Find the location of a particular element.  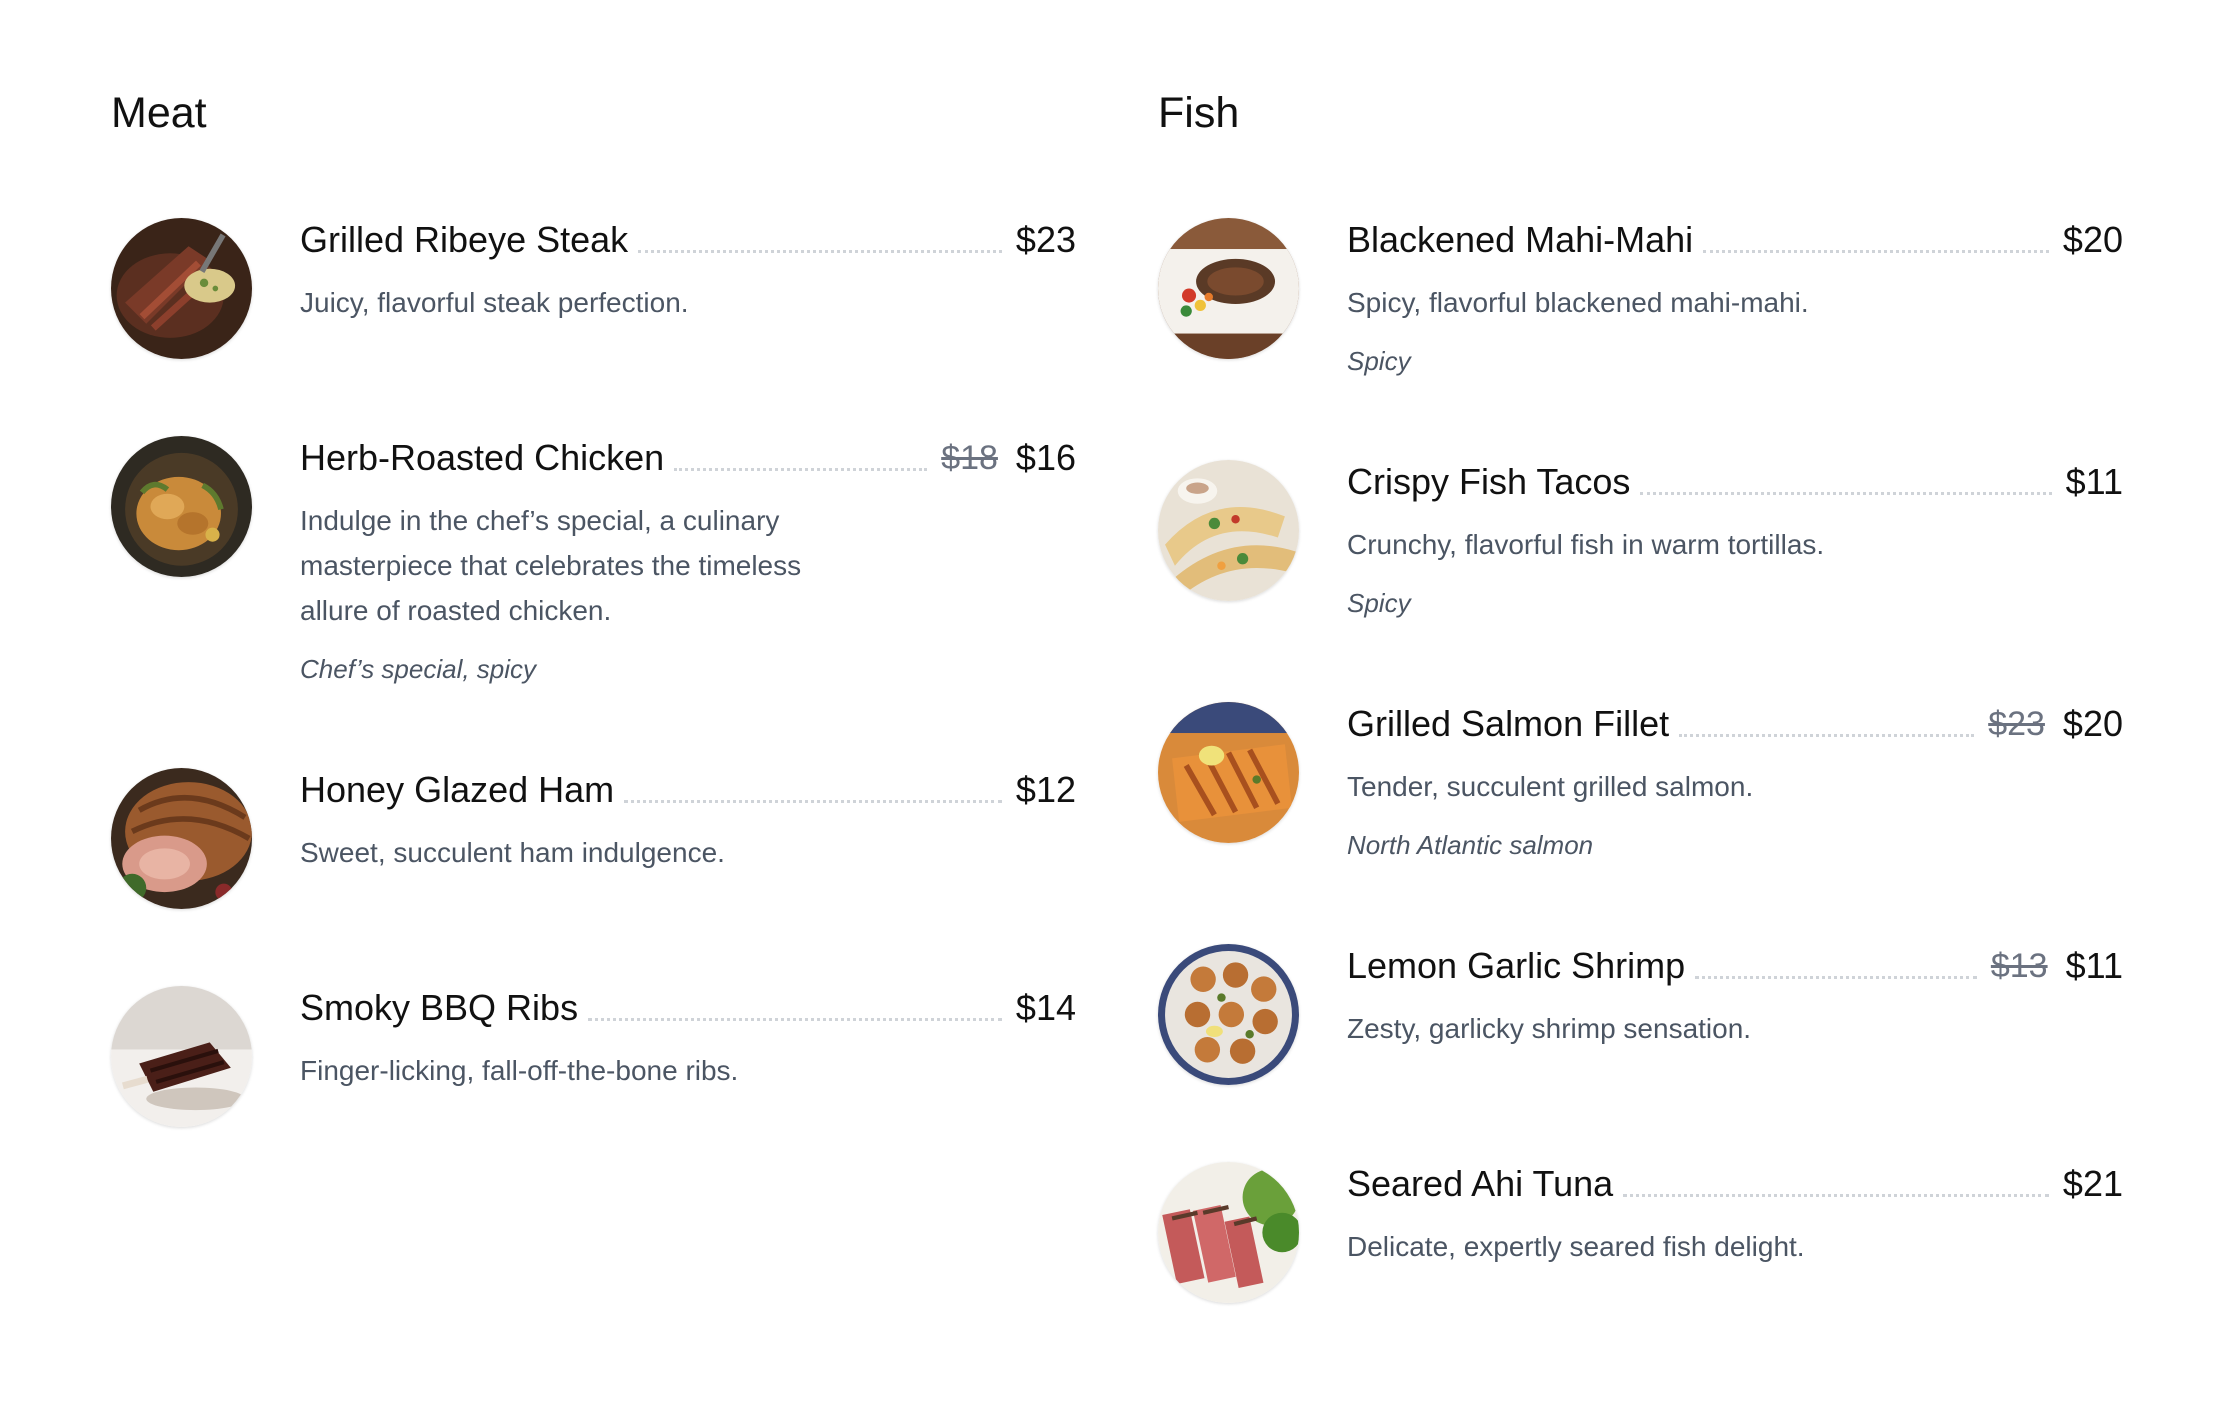

menu-item-name: Honey Glazed Ham is located at coordinates (457, 789).